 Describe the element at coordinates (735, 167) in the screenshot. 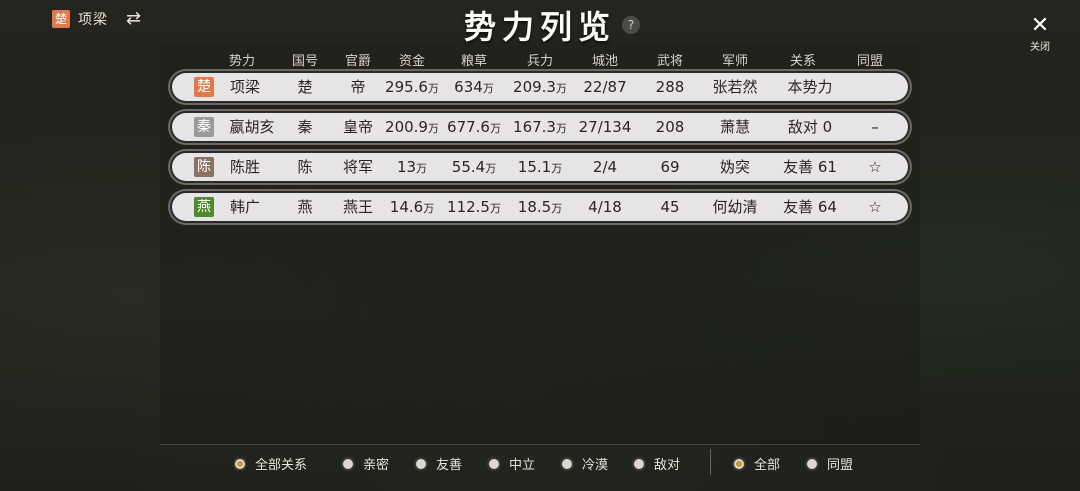

I see `advisor: 妫突` at that location.